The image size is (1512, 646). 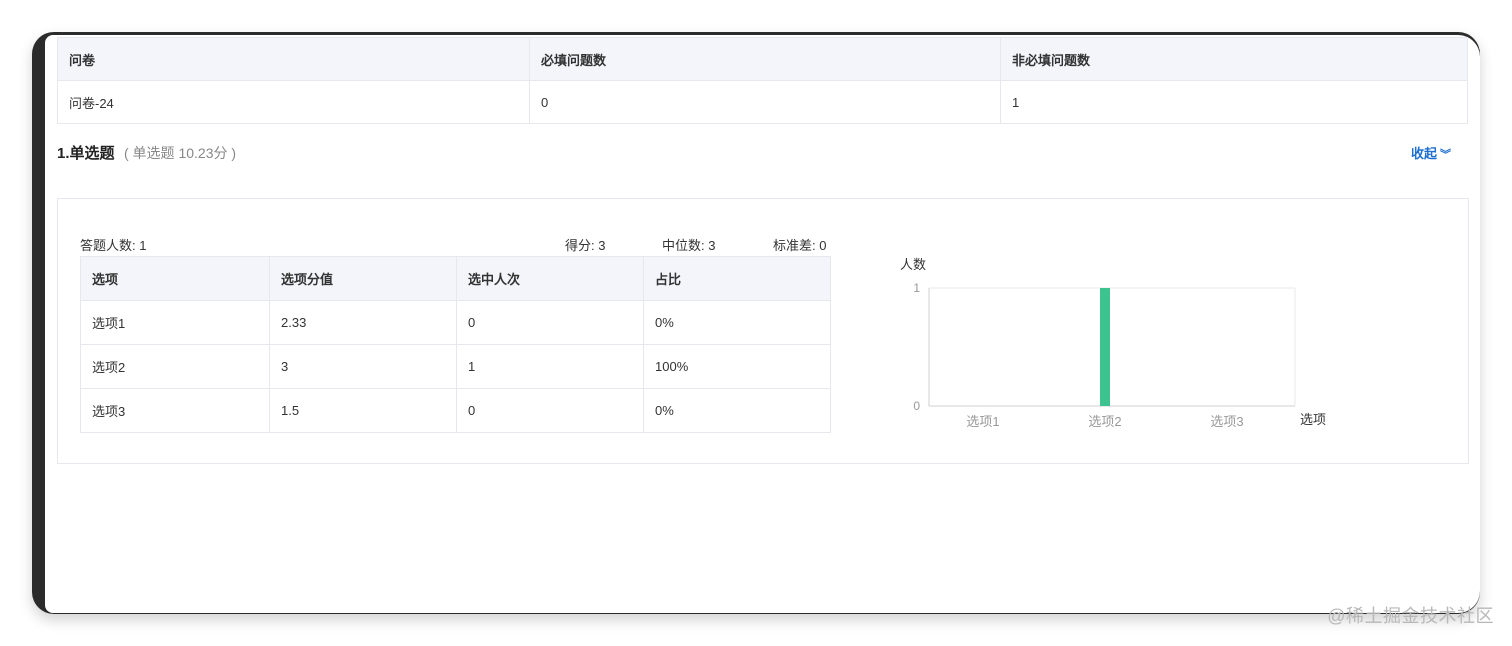 I want to click on collapse-label: 收起, so click(x=1423, y=153).